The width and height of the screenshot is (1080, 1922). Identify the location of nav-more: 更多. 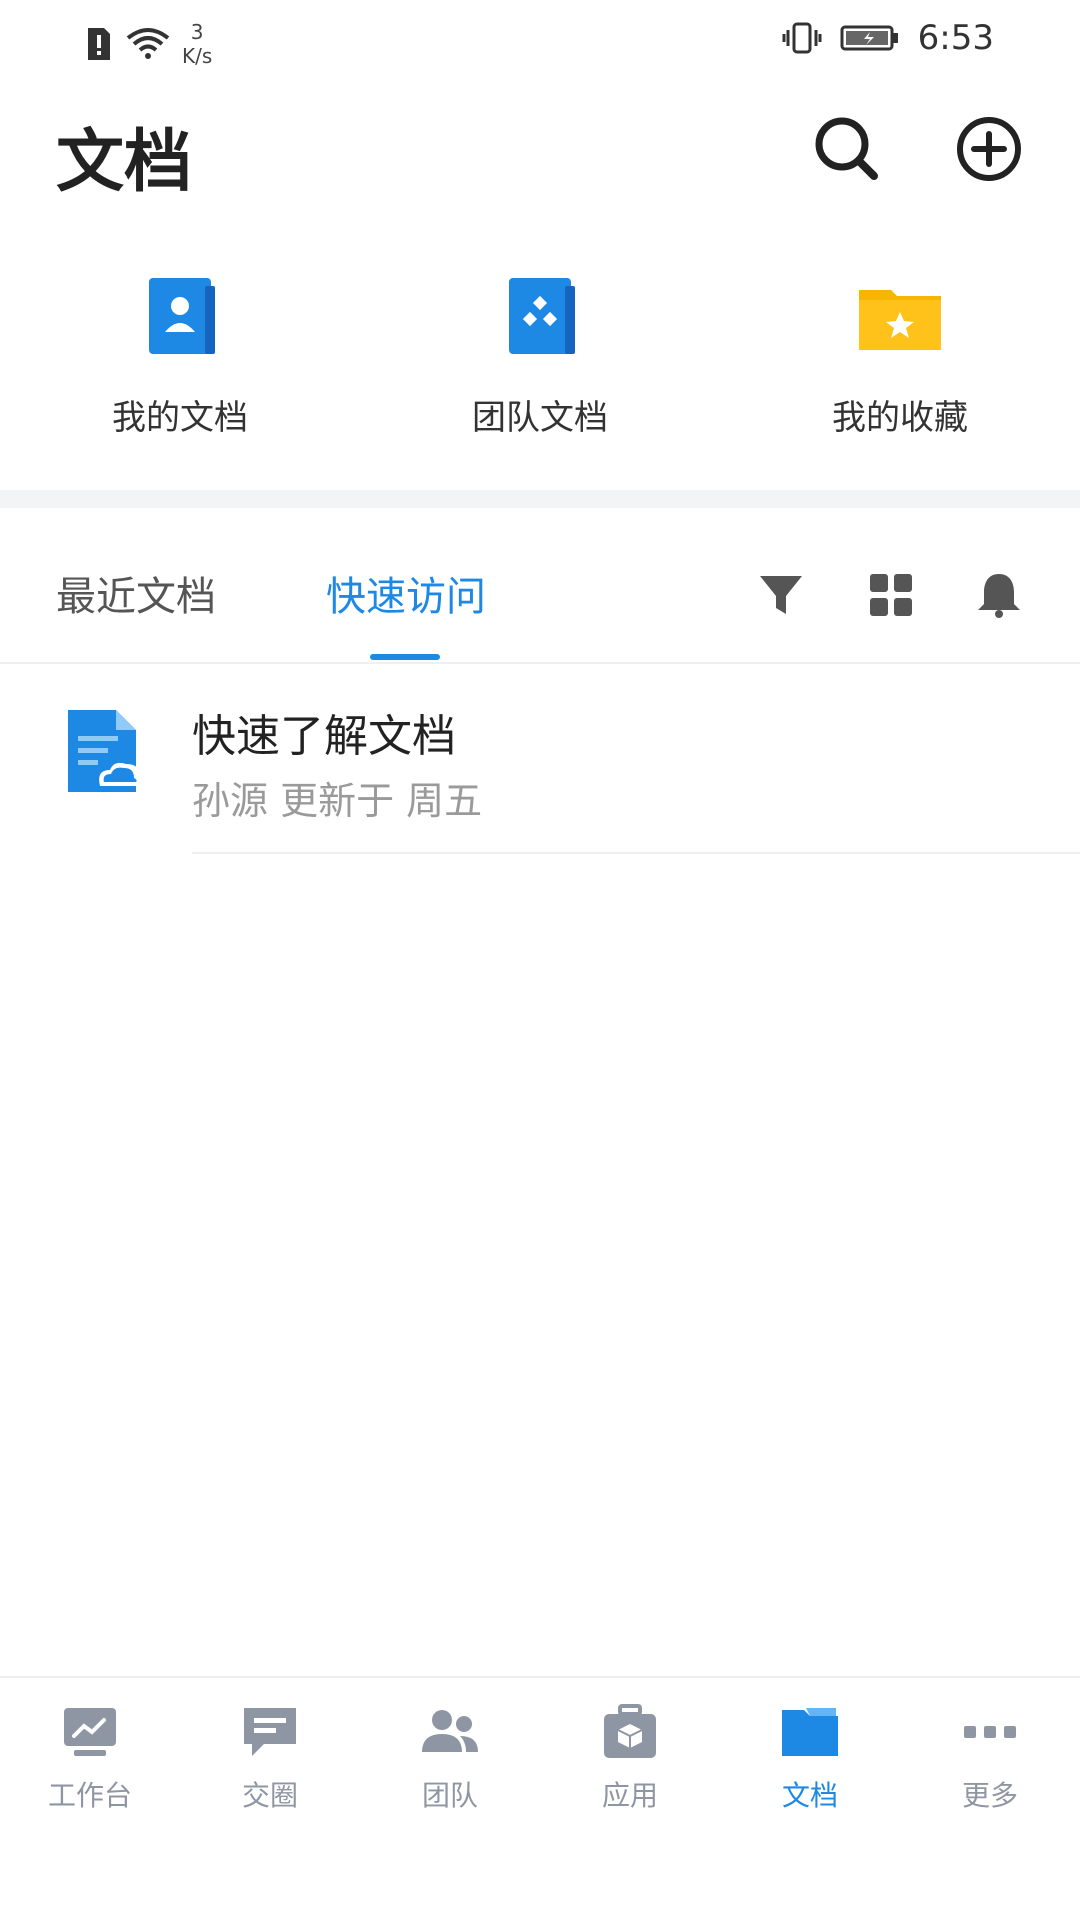
(990, 1758).